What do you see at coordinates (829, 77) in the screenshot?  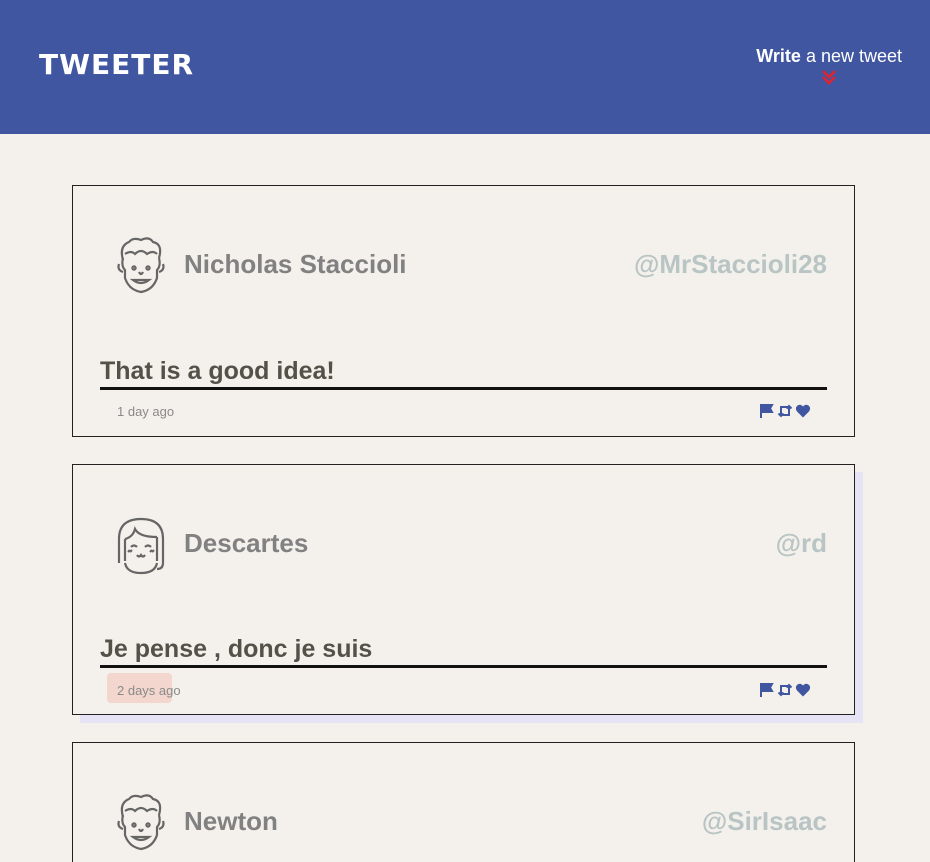 I see `double-chevron-down-icon` at bounding box center [829, 77].